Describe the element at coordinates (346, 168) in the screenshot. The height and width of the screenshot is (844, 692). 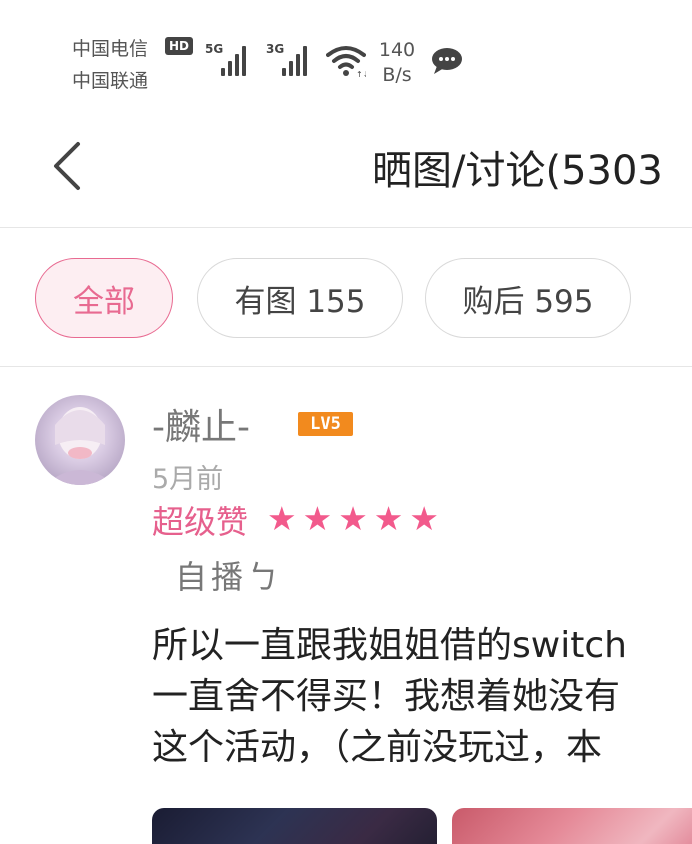
I see `page-header: 晒图/讨论(5303` at that location.